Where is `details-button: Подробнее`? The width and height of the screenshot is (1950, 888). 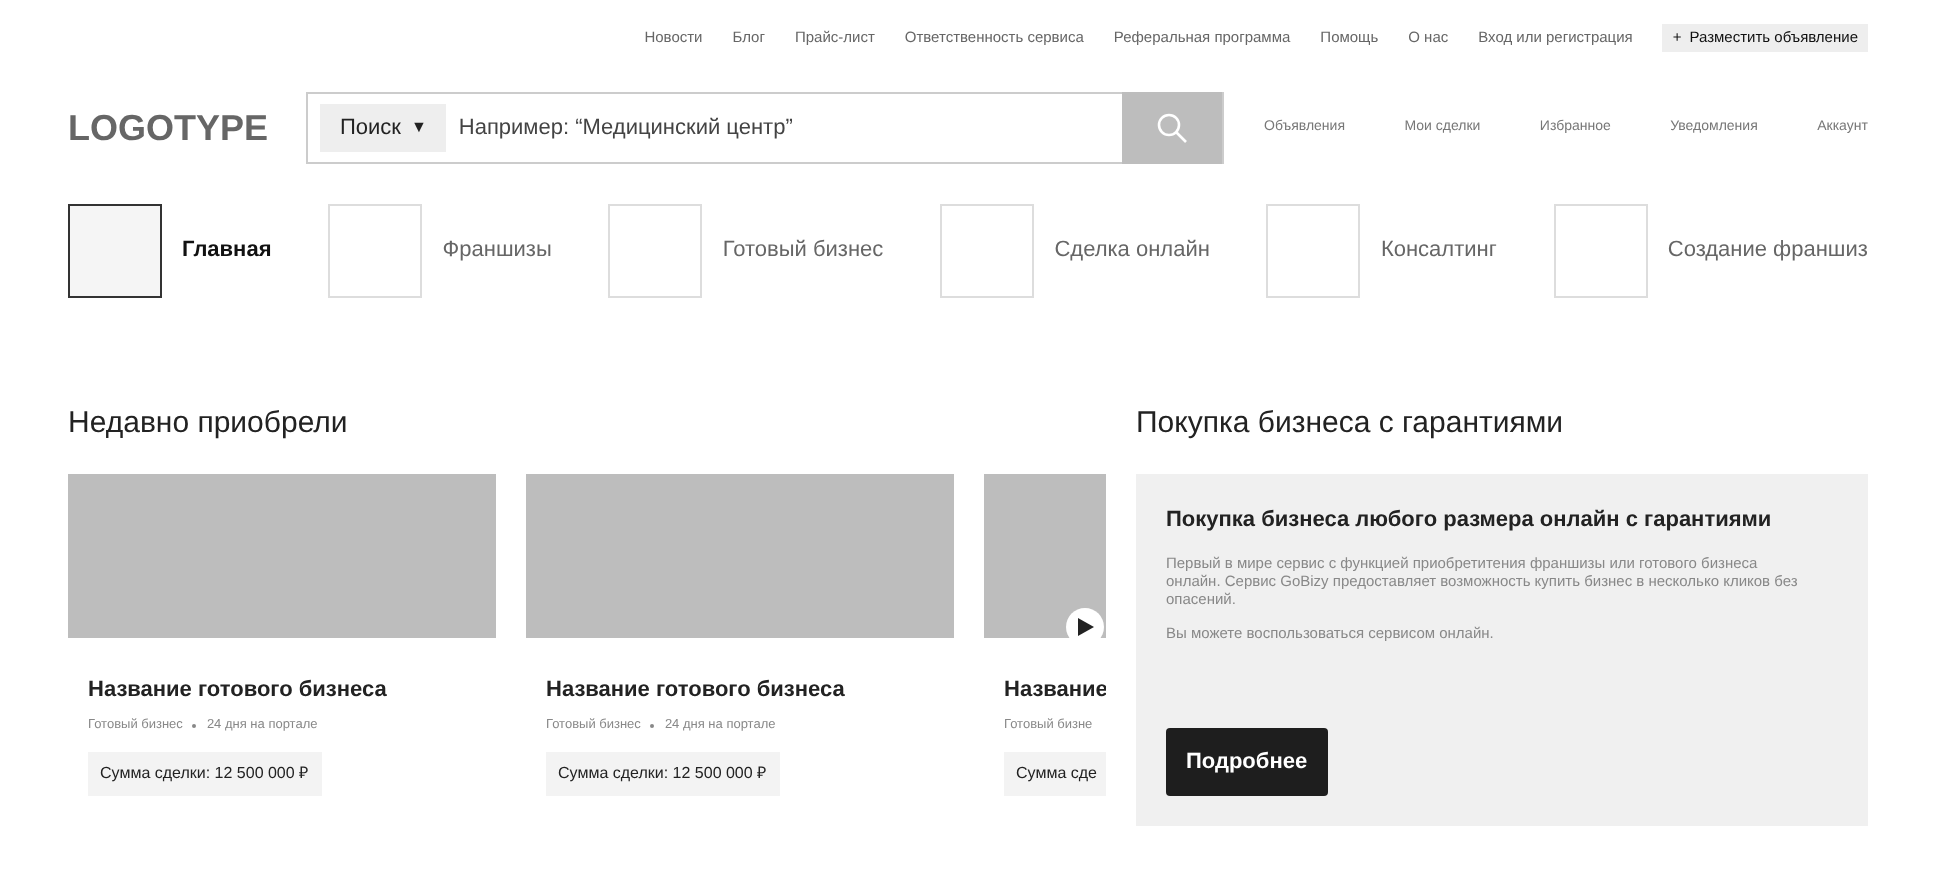 details-button: Подробнее is located at coordinates (1247, 762).